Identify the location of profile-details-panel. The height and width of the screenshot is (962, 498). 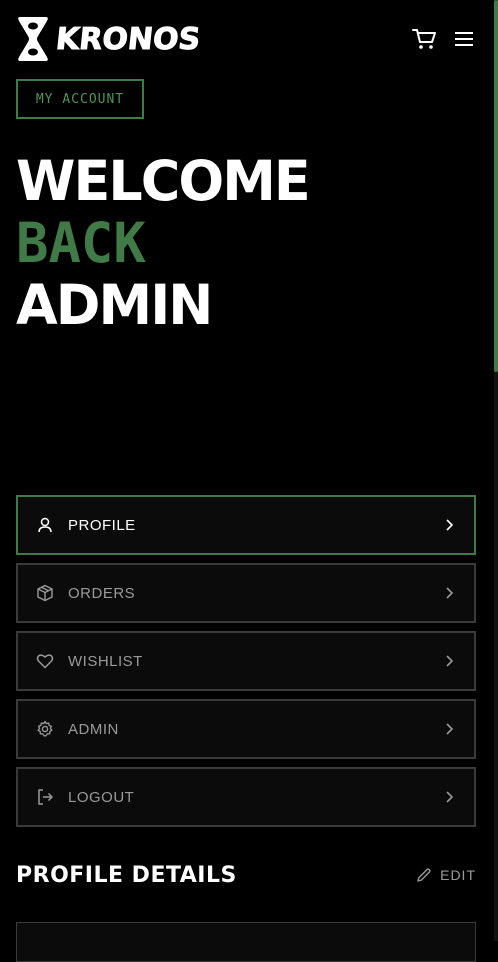
(246, 942).